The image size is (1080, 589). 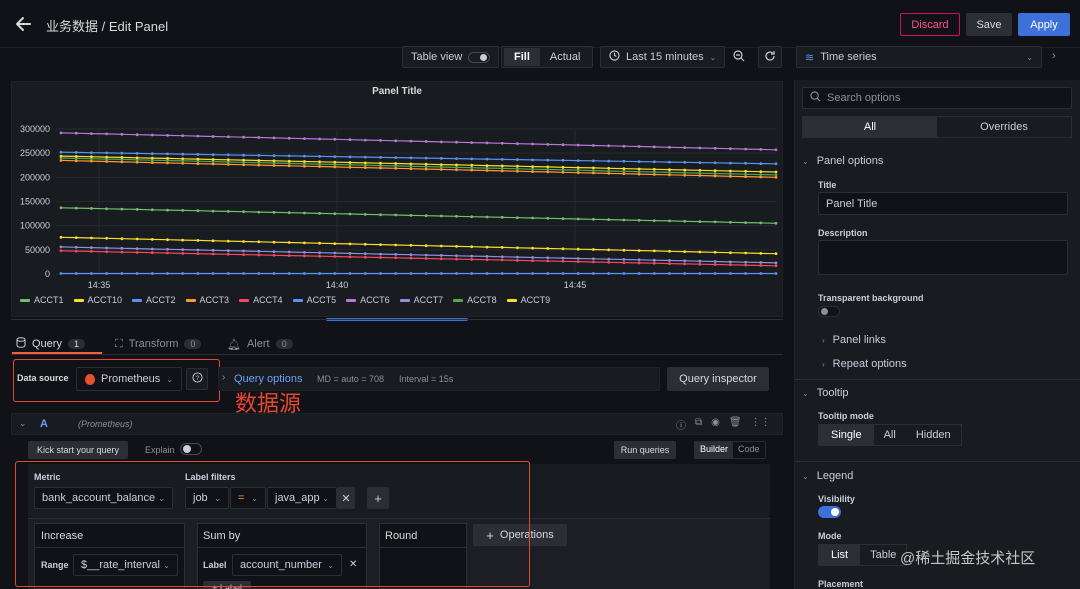 I want to click on tab-alert: 🔔︎ Alert 0, so click(x=260, y=344).